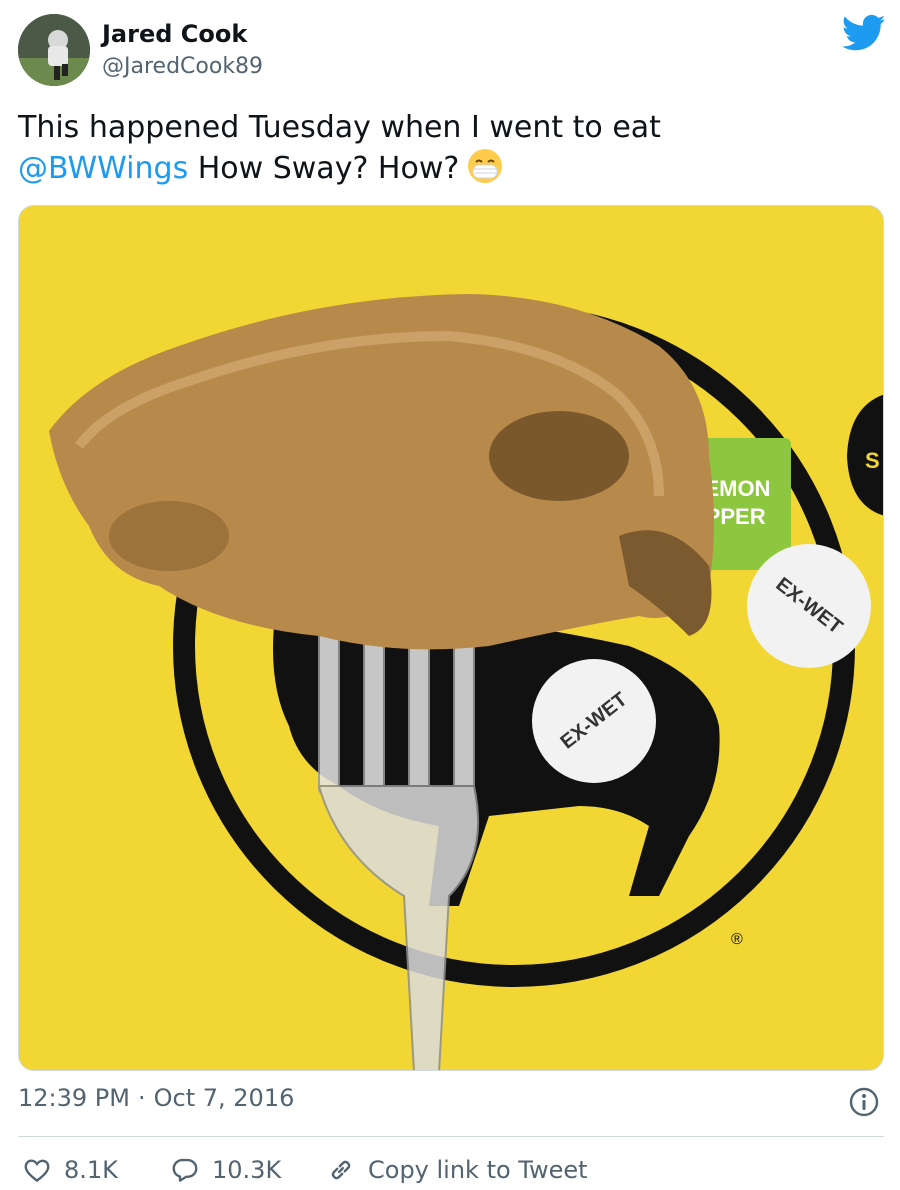  I want to click on tweet-text-before: This happened Tuesday when I went to eat, so click(339, 127).